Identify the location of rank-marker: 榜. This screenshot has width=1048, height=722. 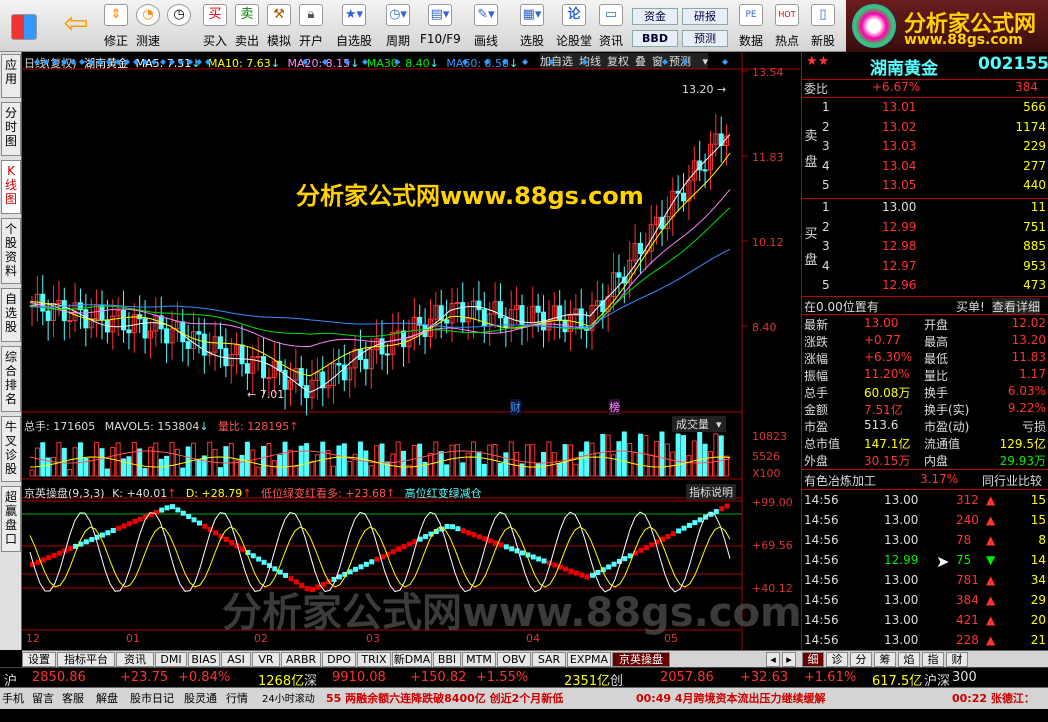
(614, 407).